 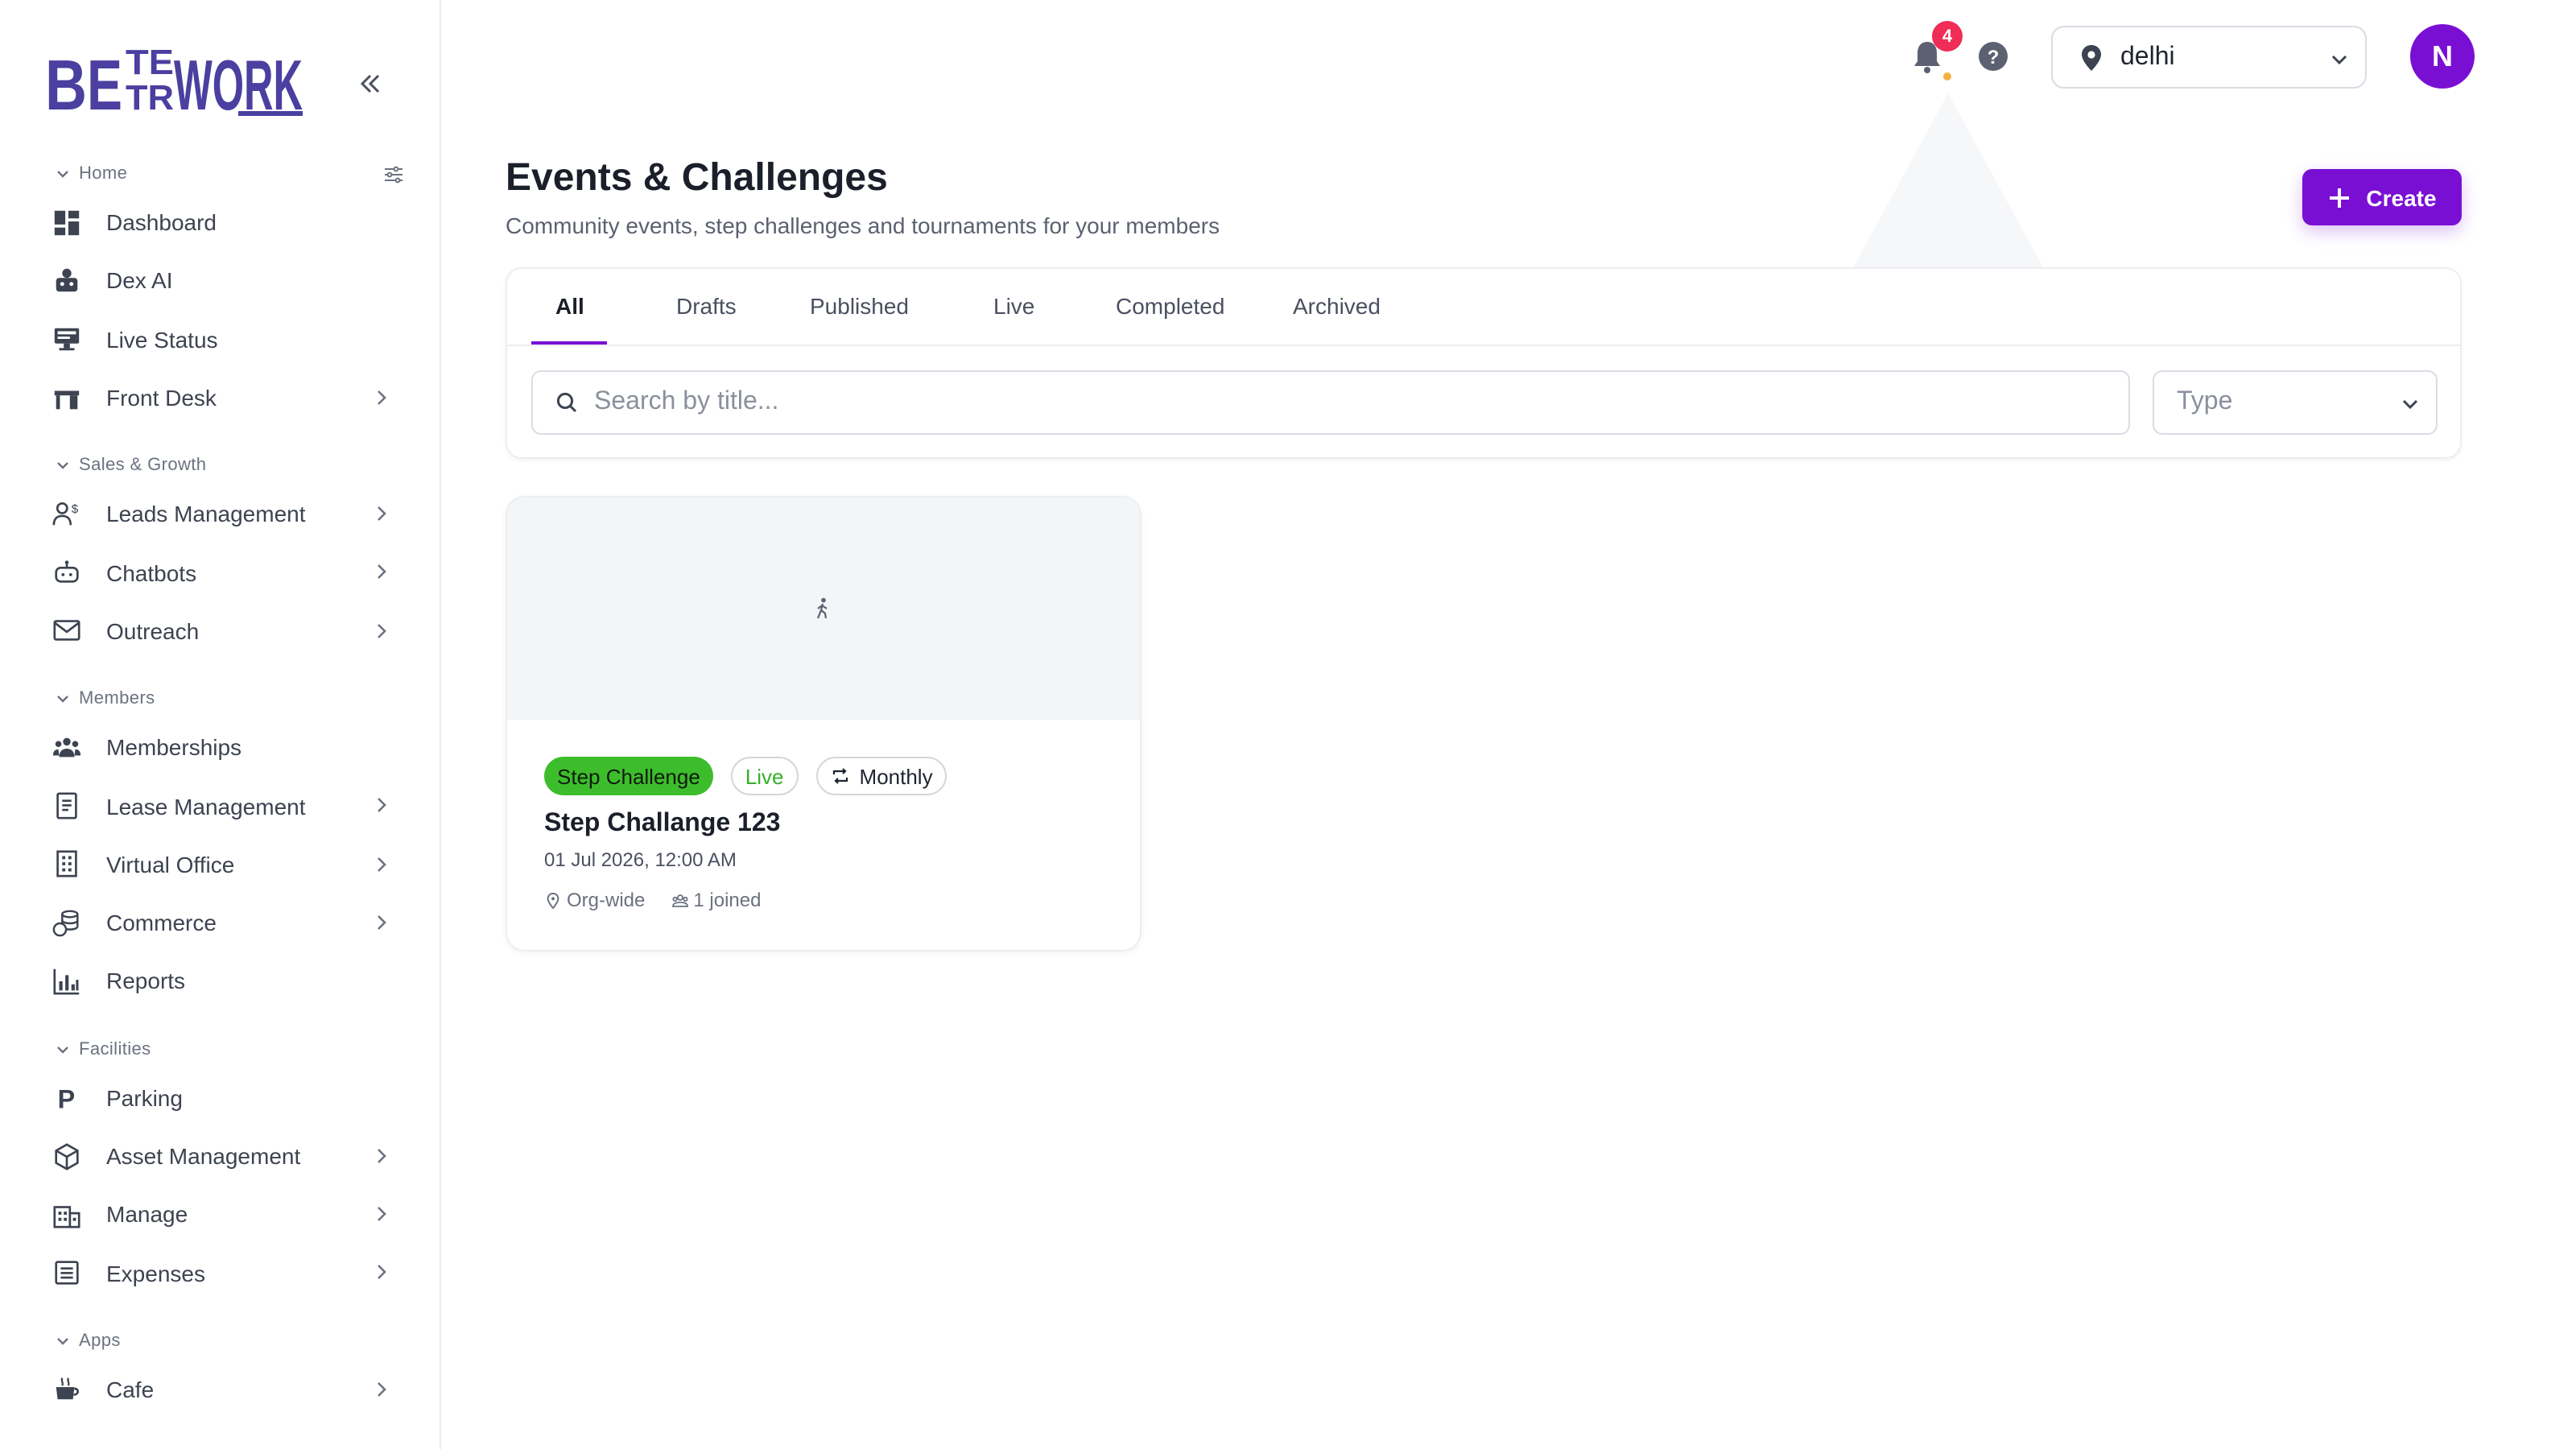 I want to click on sidebar-item-chatbots: Chatbots, so click(x=220, y=572).